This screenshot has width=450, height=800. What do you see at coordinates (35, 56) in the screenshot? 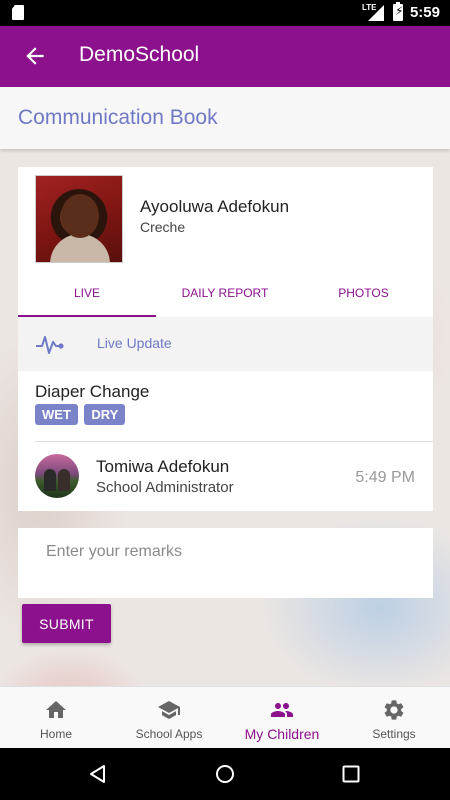
I see `back-arrow-icon` at bounding box center [35, 56].